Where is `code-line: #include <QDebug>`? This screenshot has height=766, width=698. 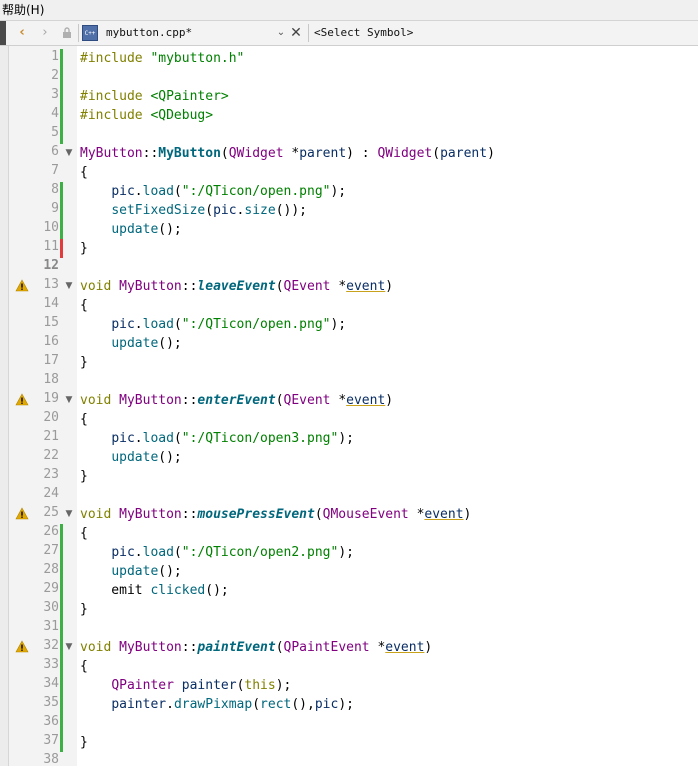 code-line: #include <QDebug> is located at coordinates (146, 115).